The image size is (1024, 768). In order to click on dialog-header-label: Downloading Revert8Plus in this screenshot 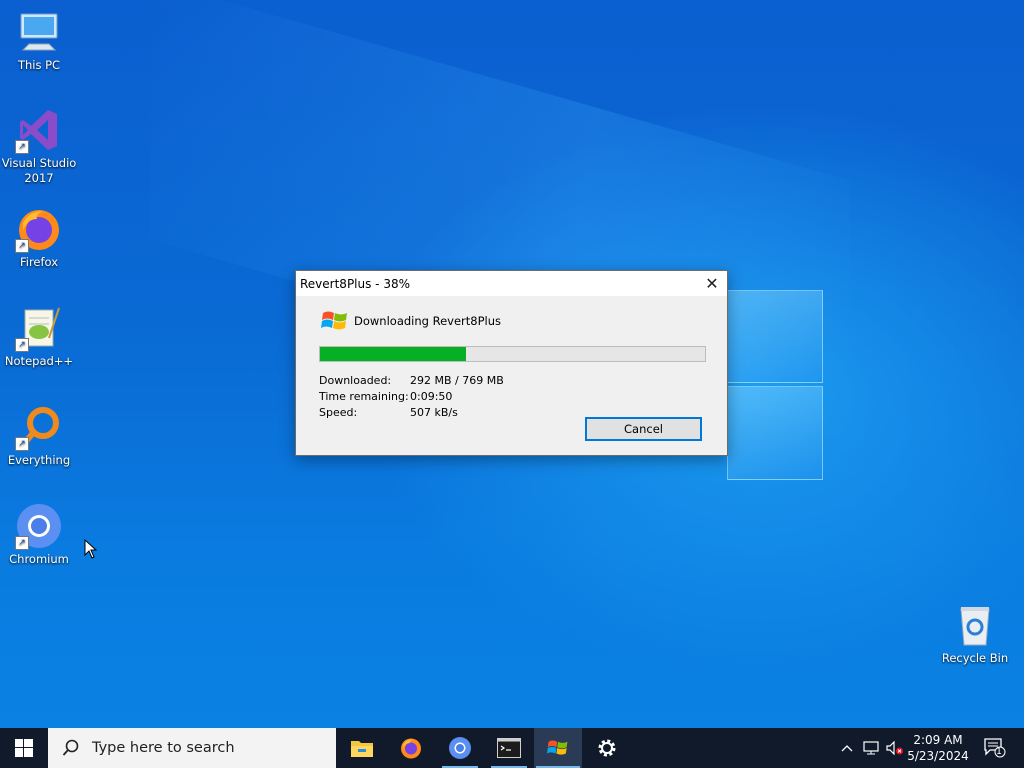, I will do `click(427, 321)`.